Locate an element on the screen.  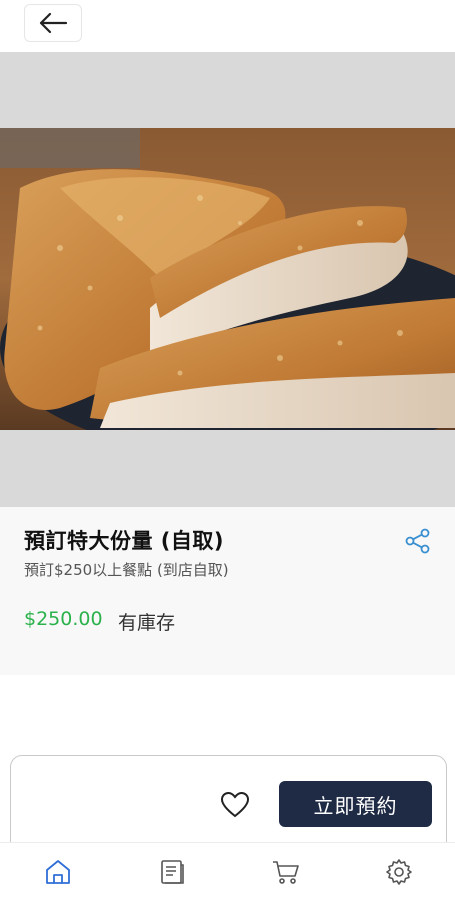
arrow-left-icon is located at coordinates (53, 23).